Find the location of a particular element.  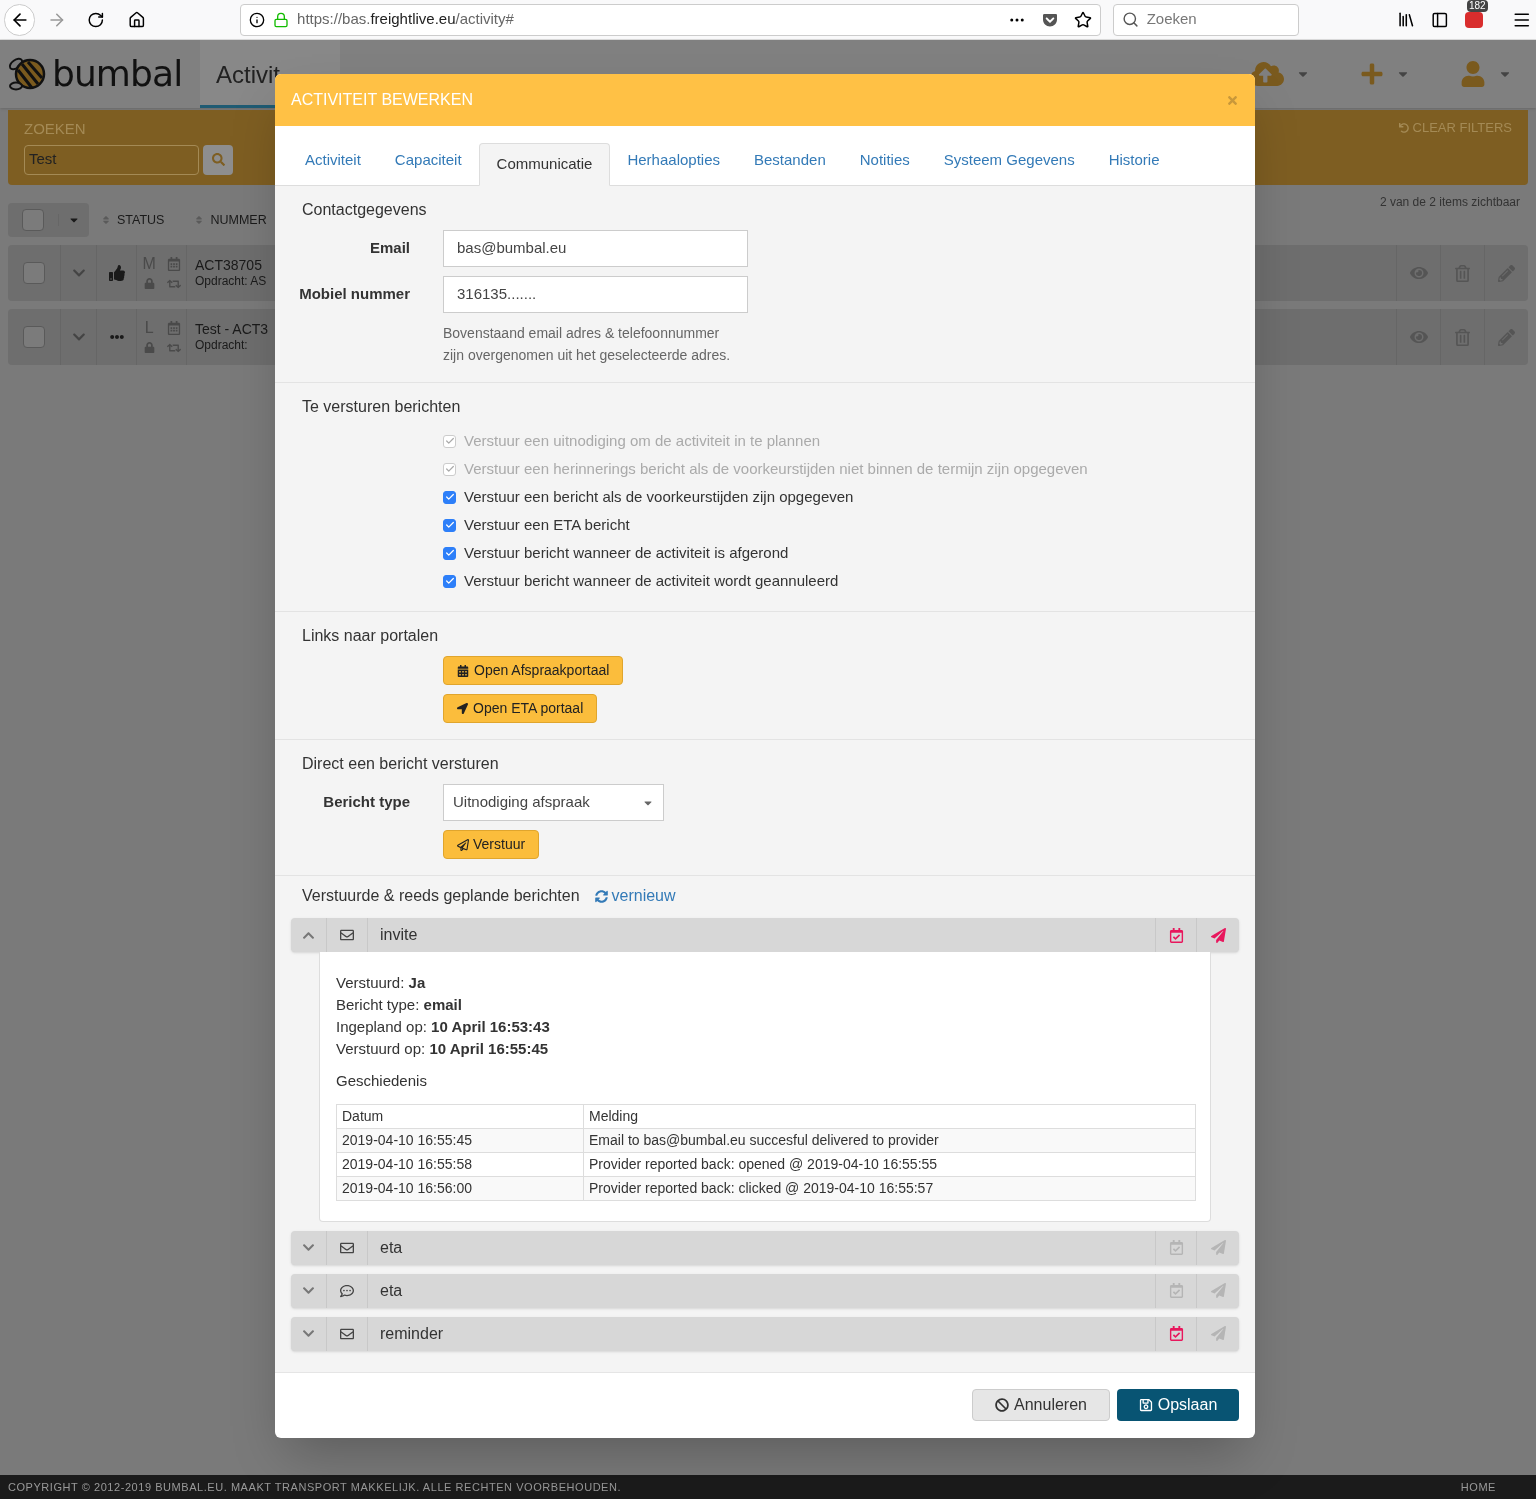

field-label: Email is located at coordinates (389, 248).